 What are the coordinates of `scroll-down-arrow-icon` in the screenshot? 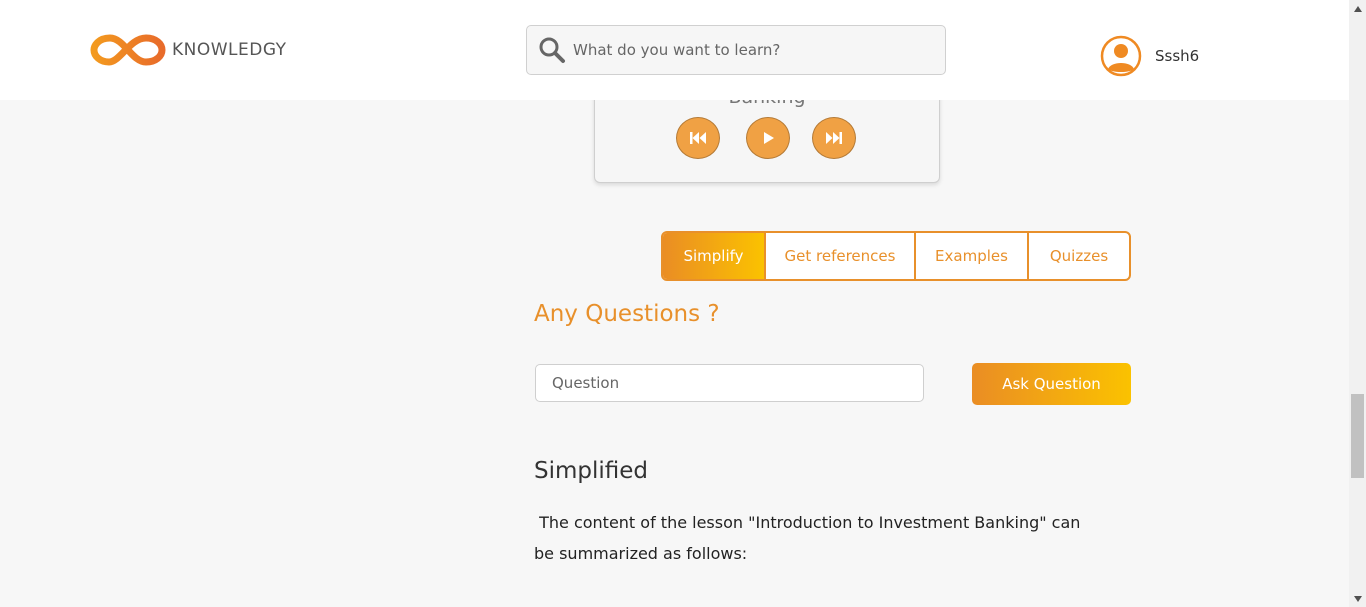 It's located at (1357, 598).